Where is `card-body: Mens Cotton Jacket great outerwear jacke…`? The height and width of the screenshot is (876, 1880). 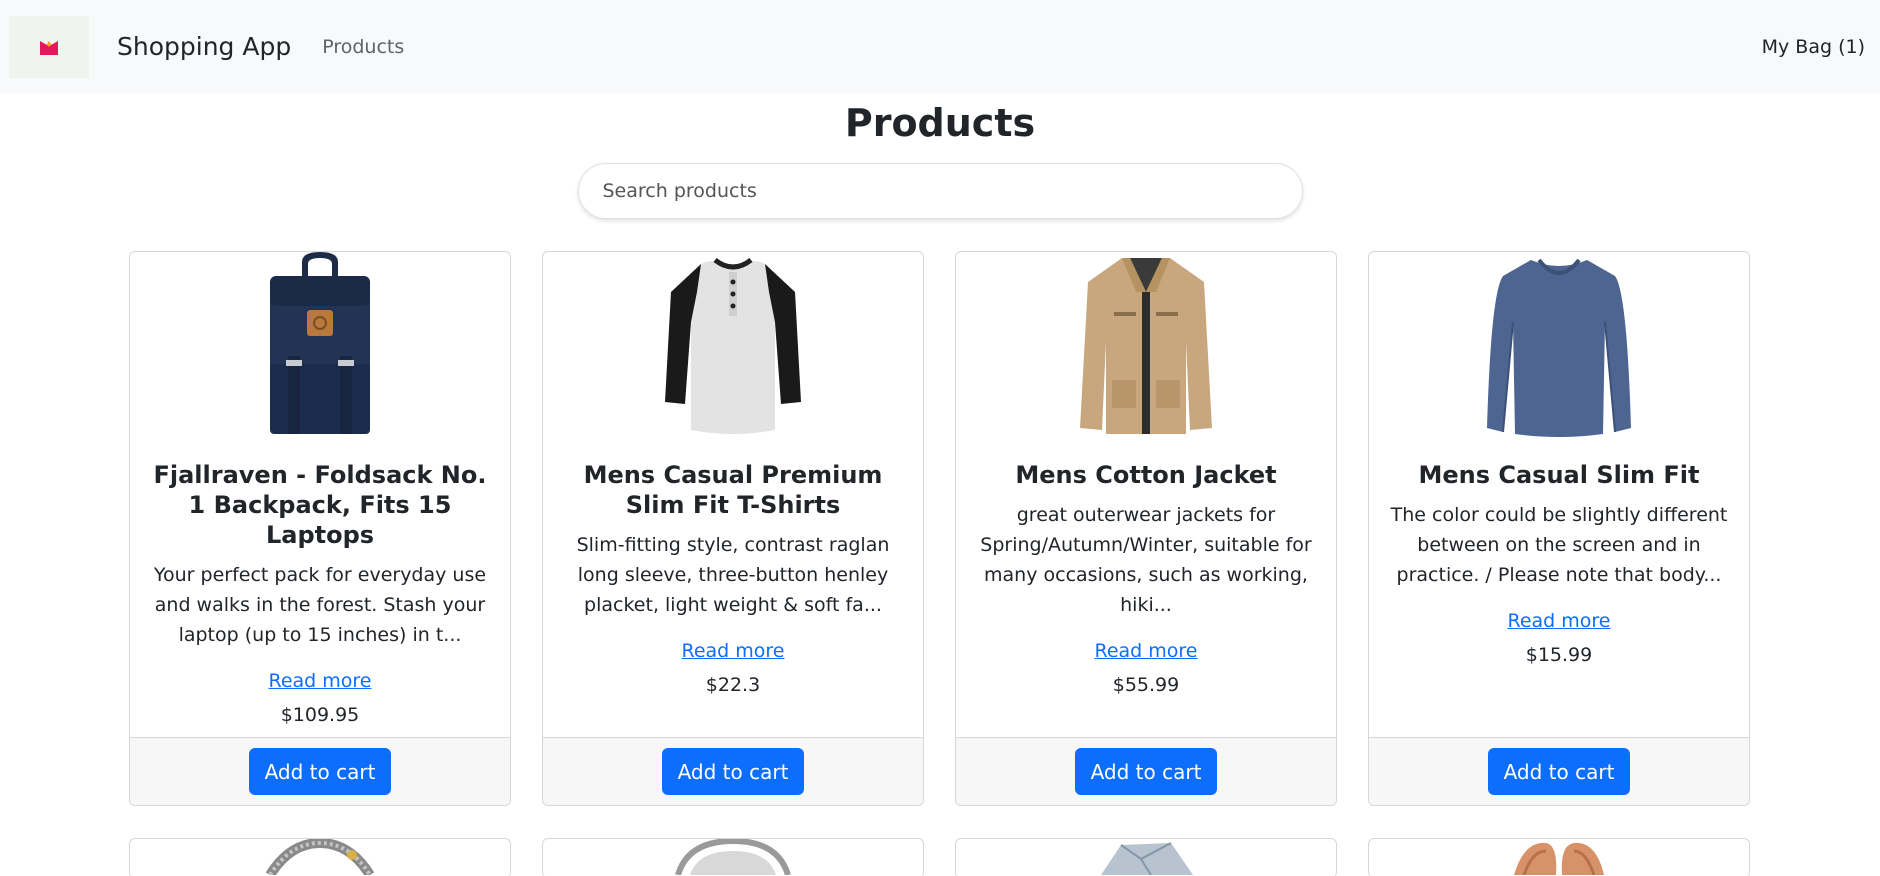 card-body: Mens Cotton Jacket great outerwear jacke… is located at coordinates (1146, 494).